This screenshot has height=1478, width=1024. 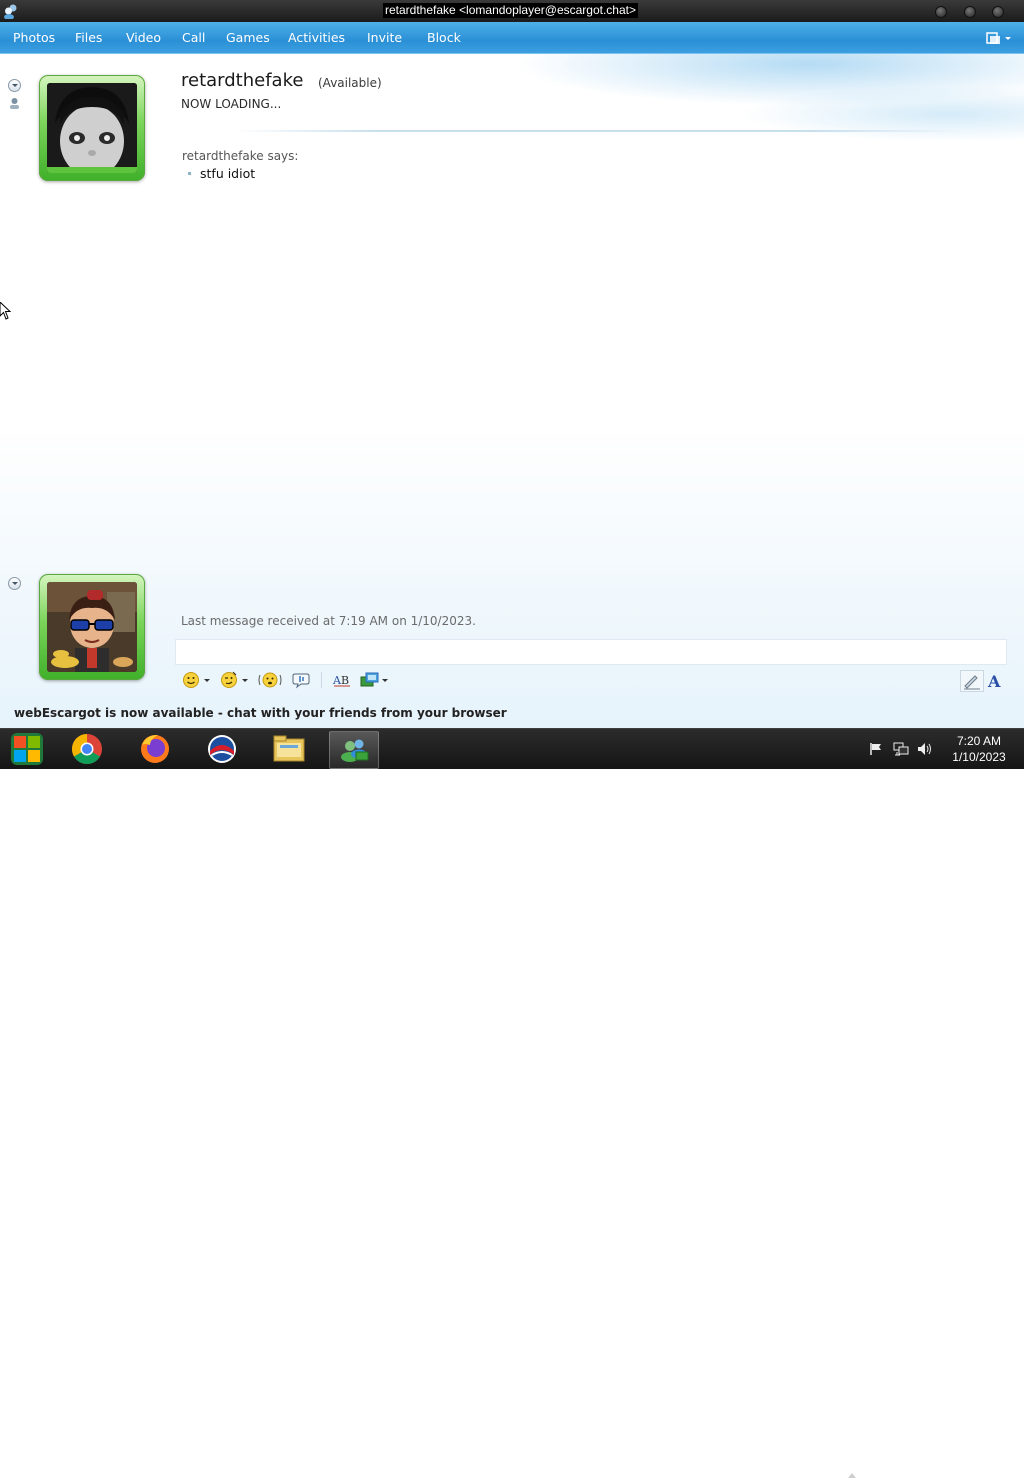 I want to click on toolbar-separator, so click(x=321, y=680).